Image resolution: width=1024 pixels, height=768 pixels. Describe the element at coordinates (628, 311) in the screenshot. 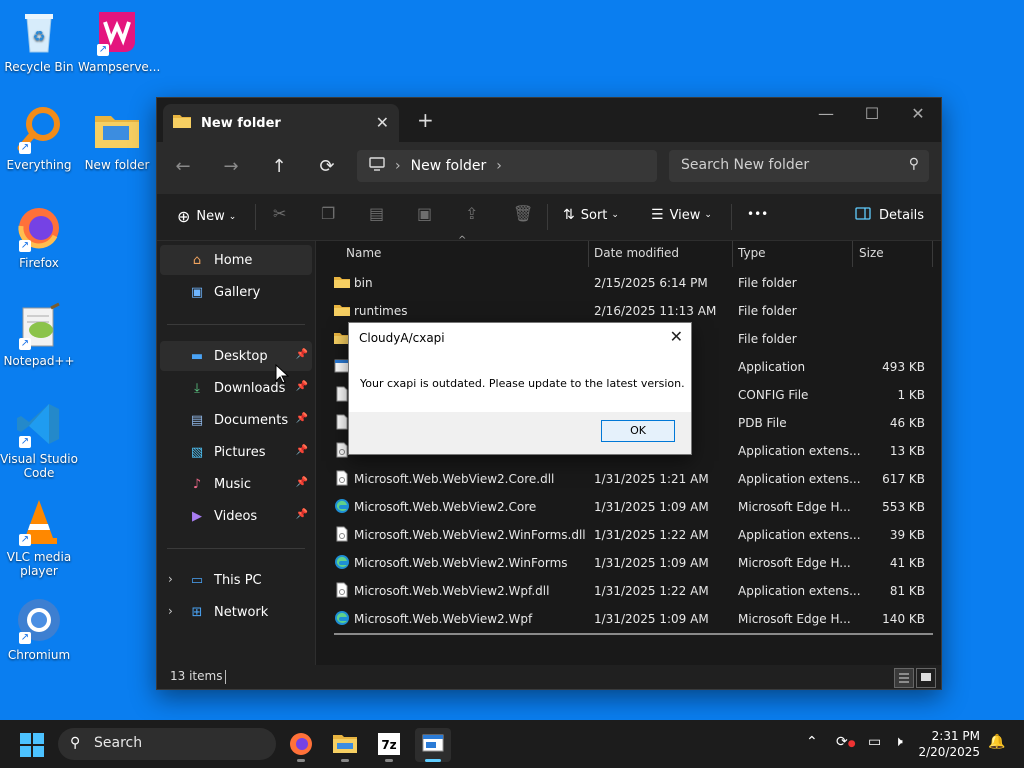

I see `file-row: runtimes 2/16/2025 11:13 AM File folder` at that location.